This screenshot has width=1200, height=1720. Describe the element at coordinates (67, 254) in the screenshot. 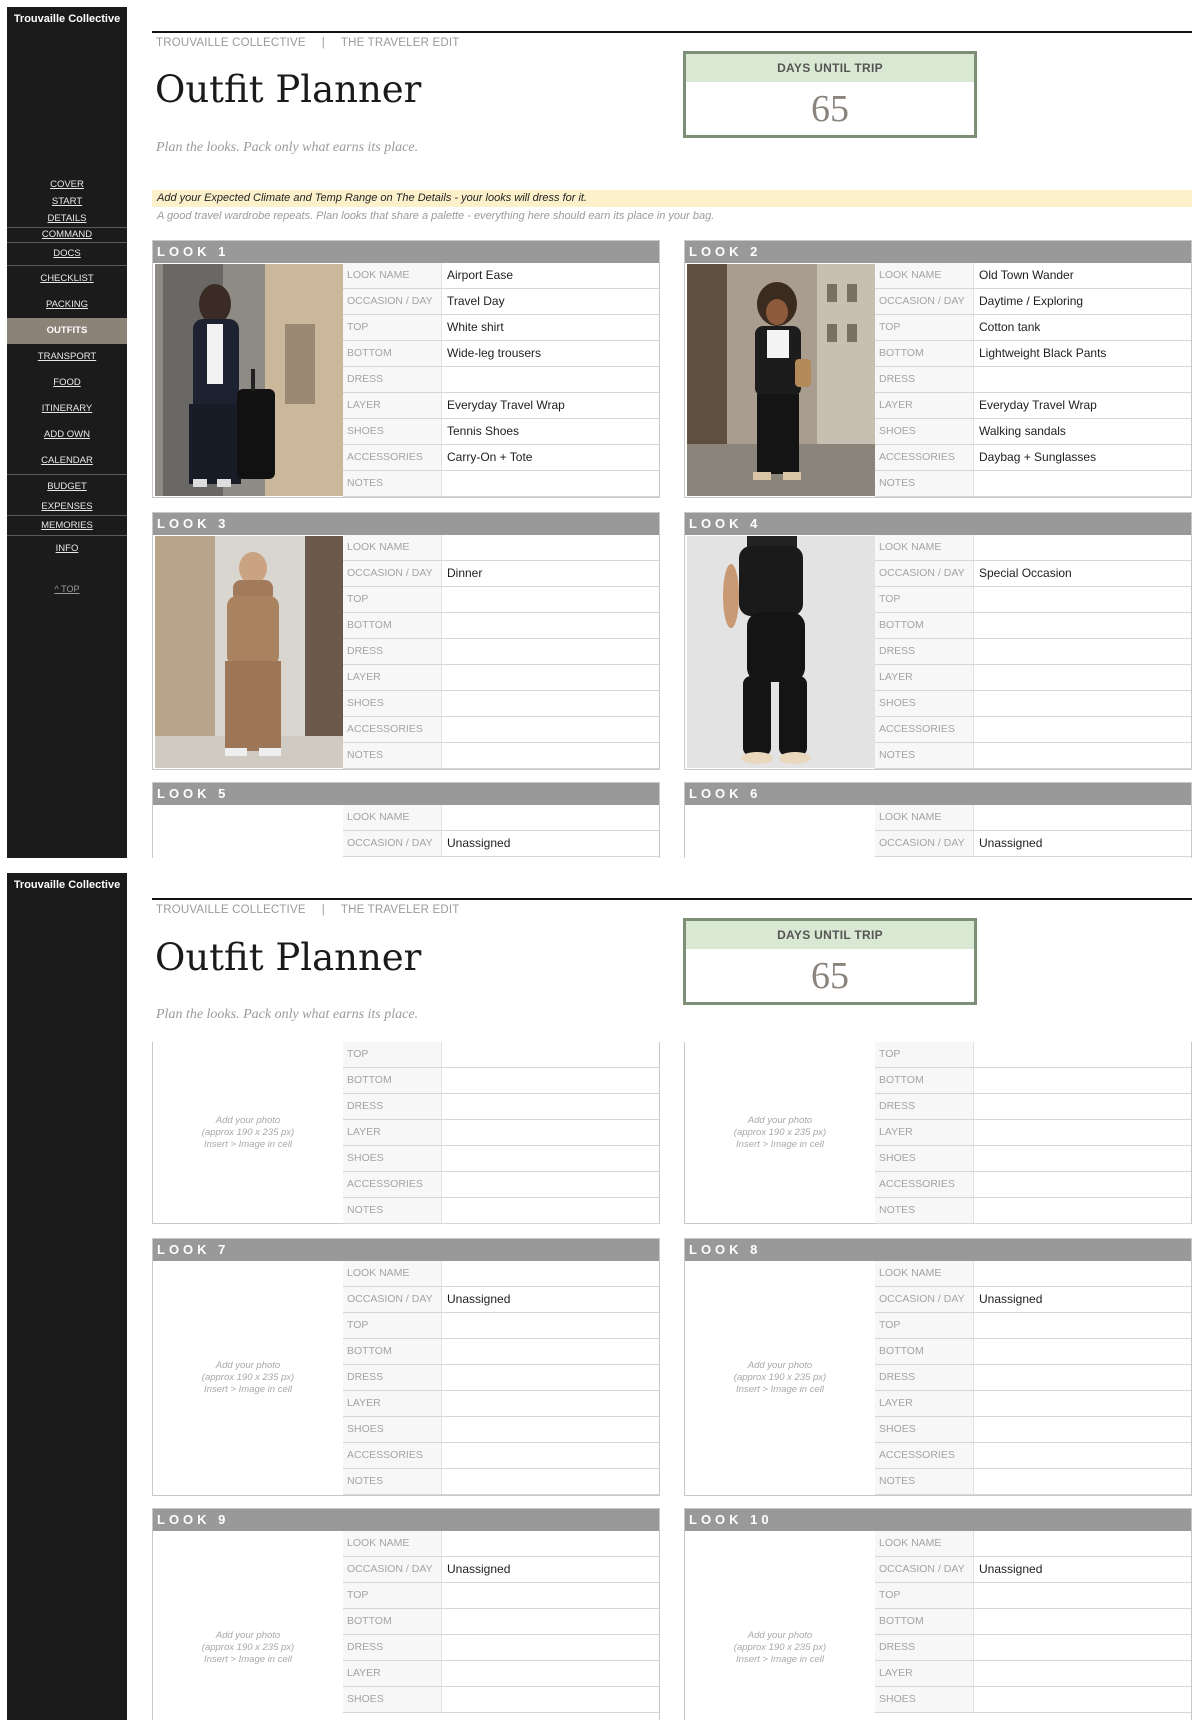

I see `nav-docs: DOCS` at that location.